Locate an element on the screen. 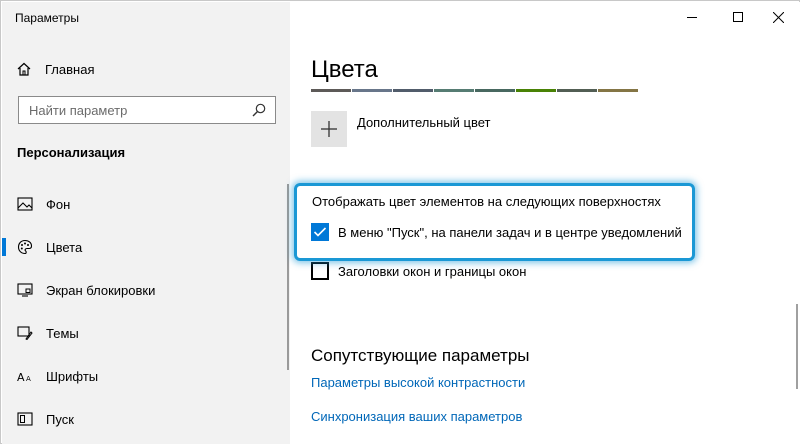  plus-icon is located at coordinates (329, 129).